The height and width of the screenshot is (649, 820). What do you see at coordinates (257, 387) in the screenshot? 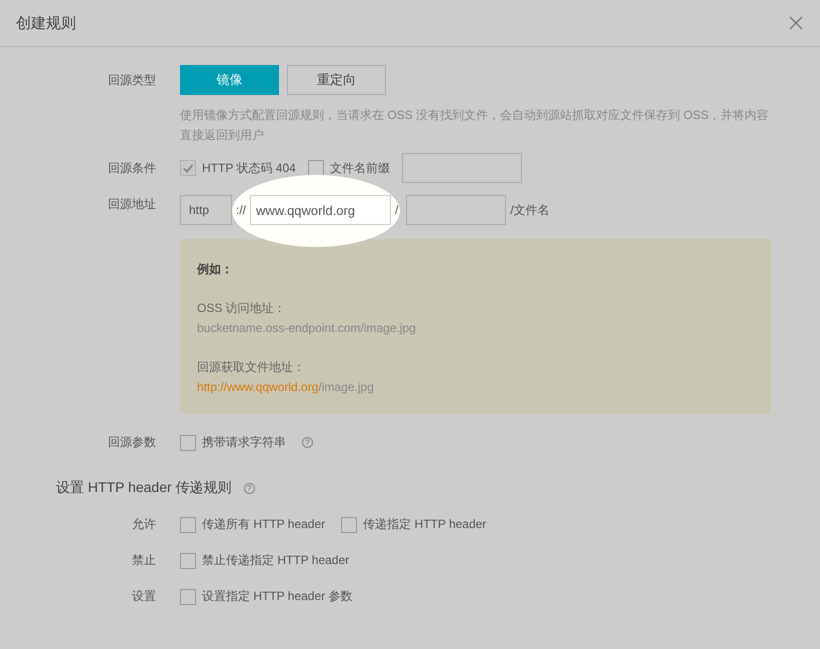
I see `origin-link: http://www.qqworld.org` at bounding box center [257, 387].